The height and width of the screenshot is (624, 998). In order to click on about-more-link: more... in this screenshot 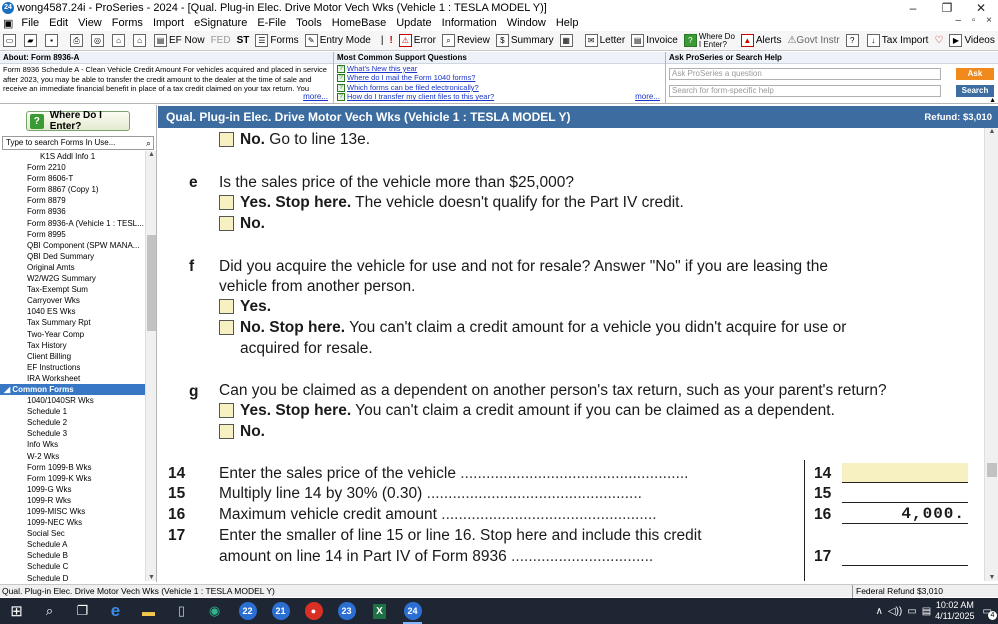, I will do `click(315, 96)`.